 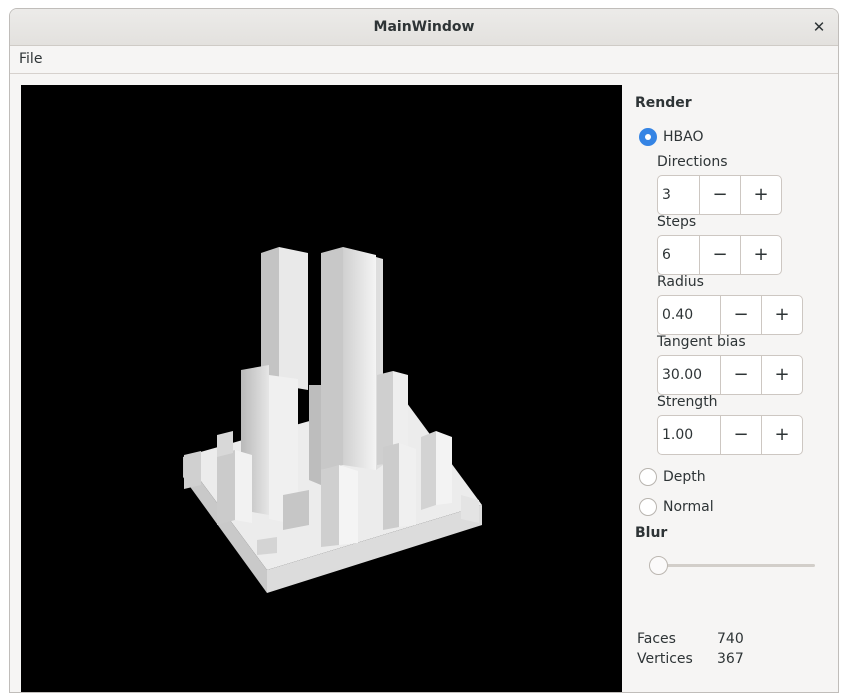 I want to click on directions-label: Directions, so click(x=692, y=162).